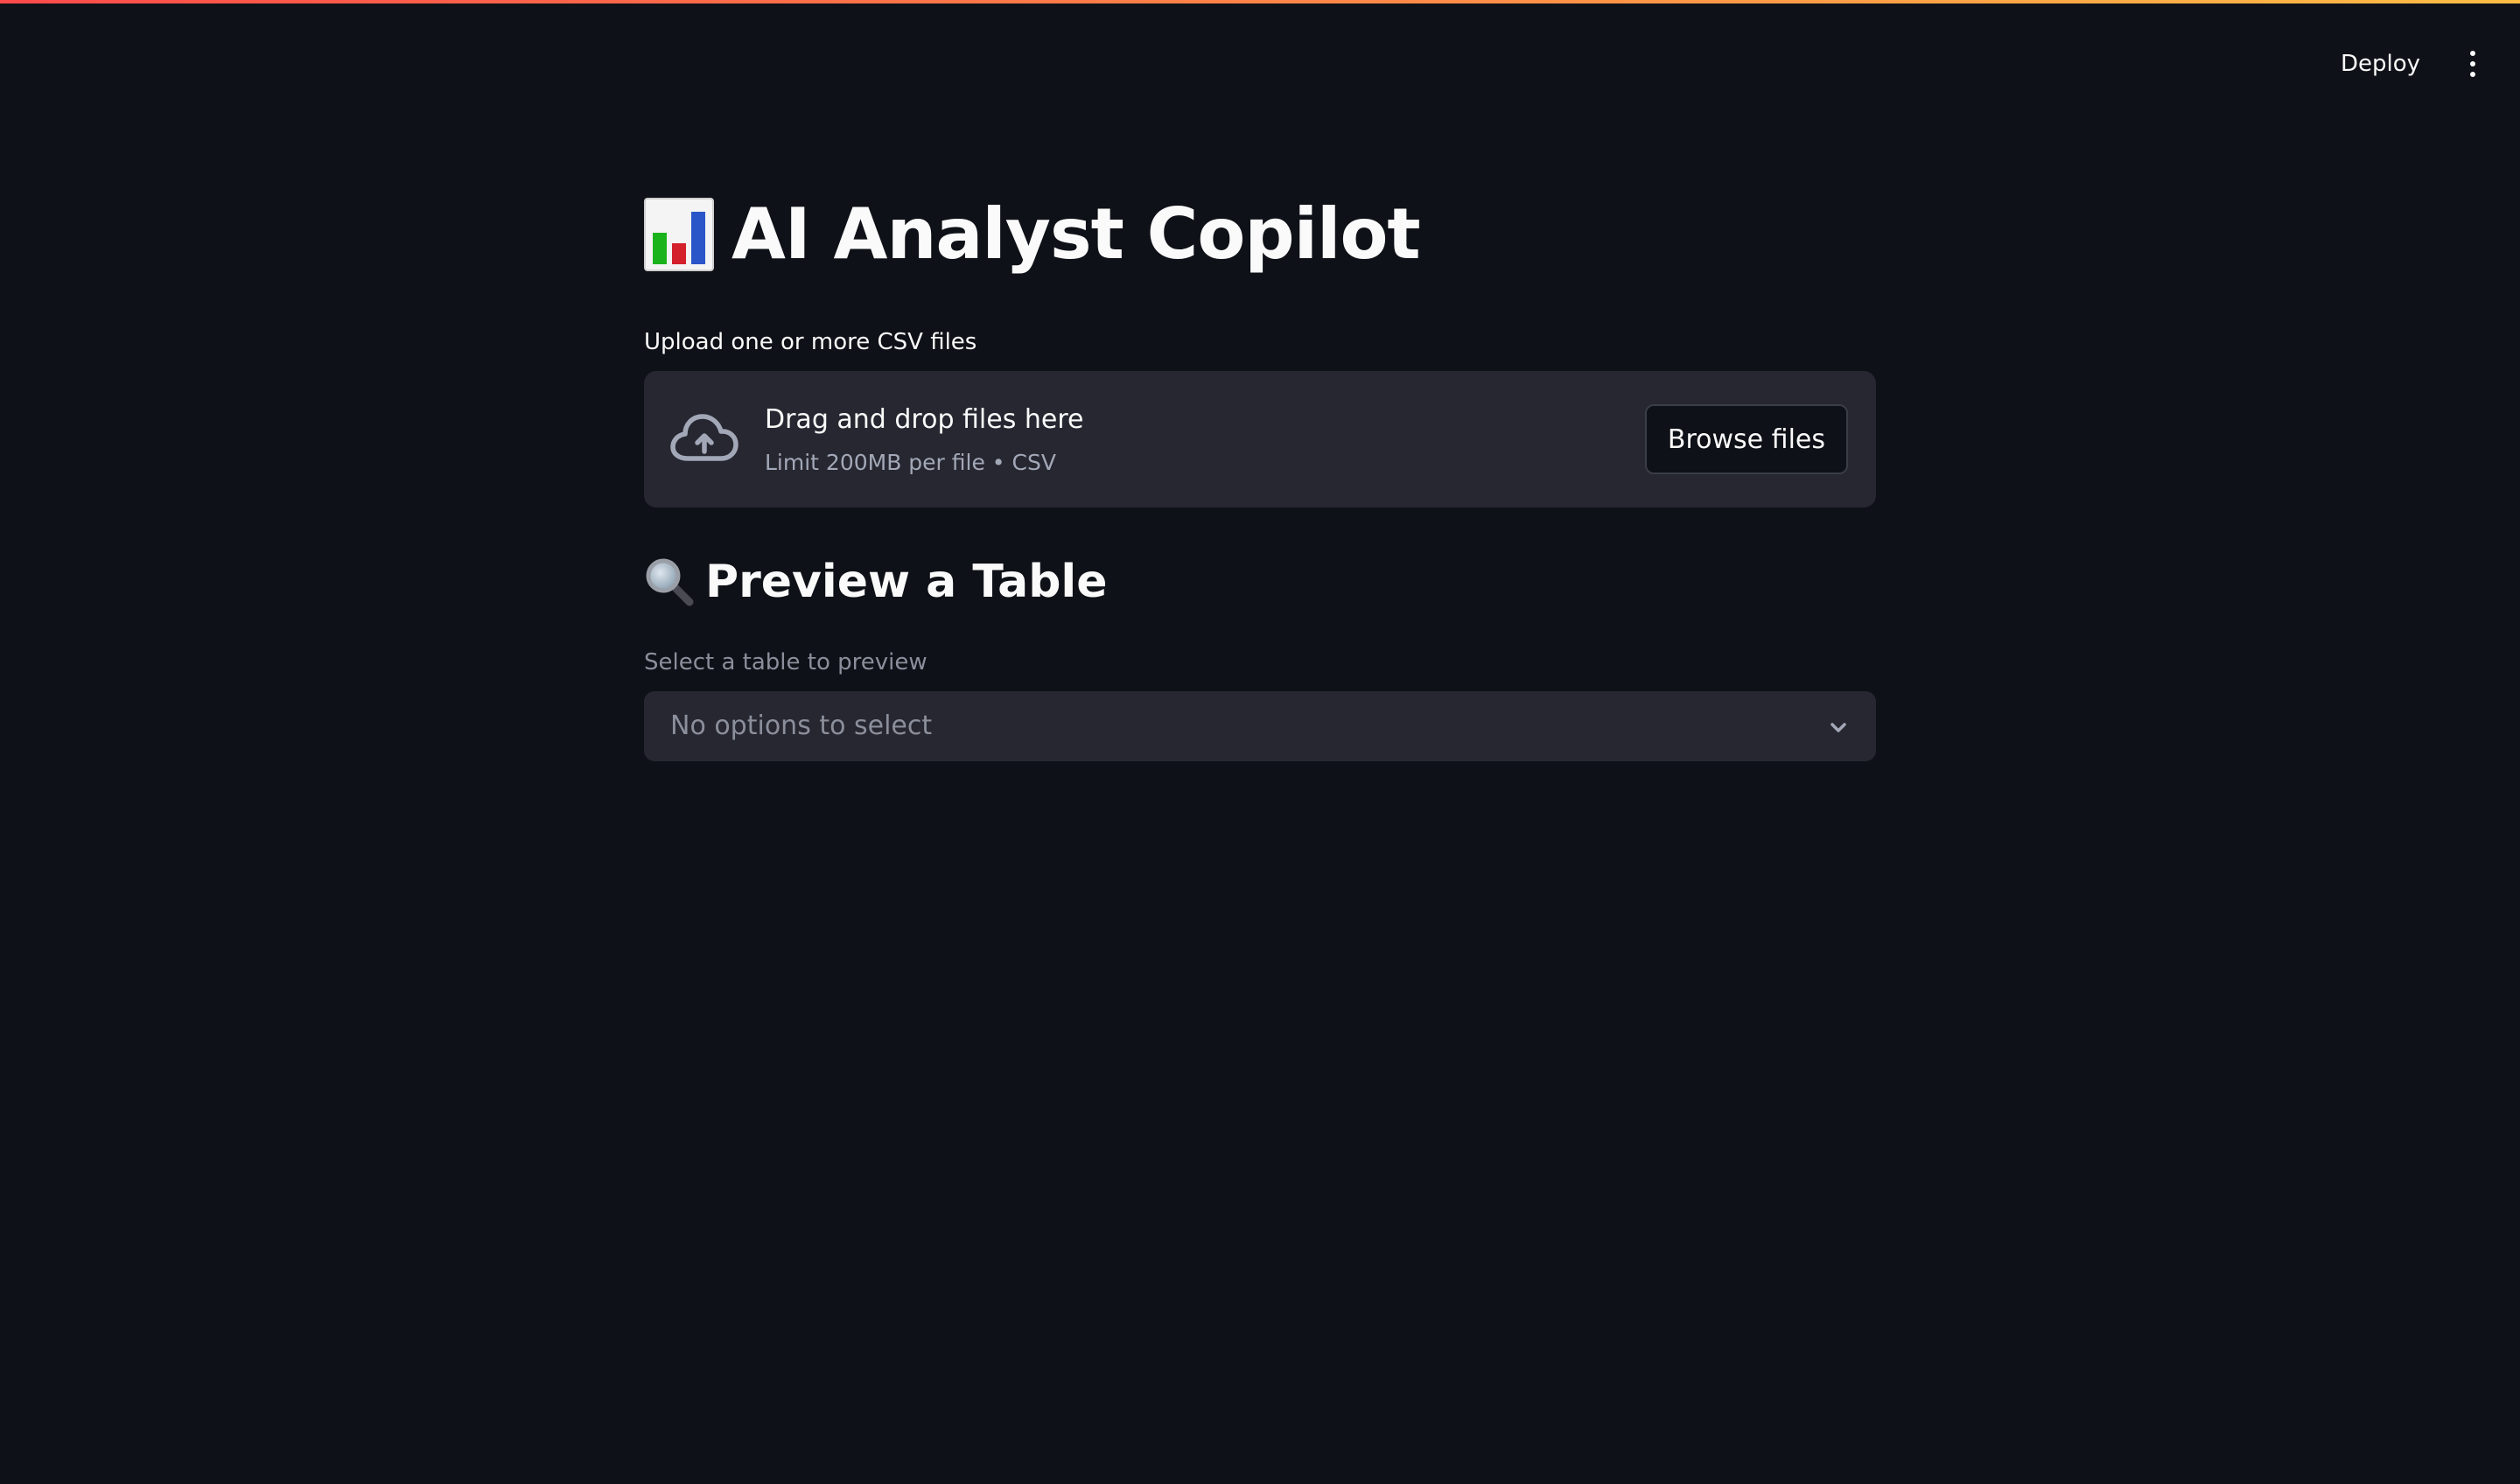 This screenshot has height=1484, width=2520. Describe the element at coordinates (1076, 234) in the screenshot. I see `page-title-text: AI Analyst Copilot` at that location.